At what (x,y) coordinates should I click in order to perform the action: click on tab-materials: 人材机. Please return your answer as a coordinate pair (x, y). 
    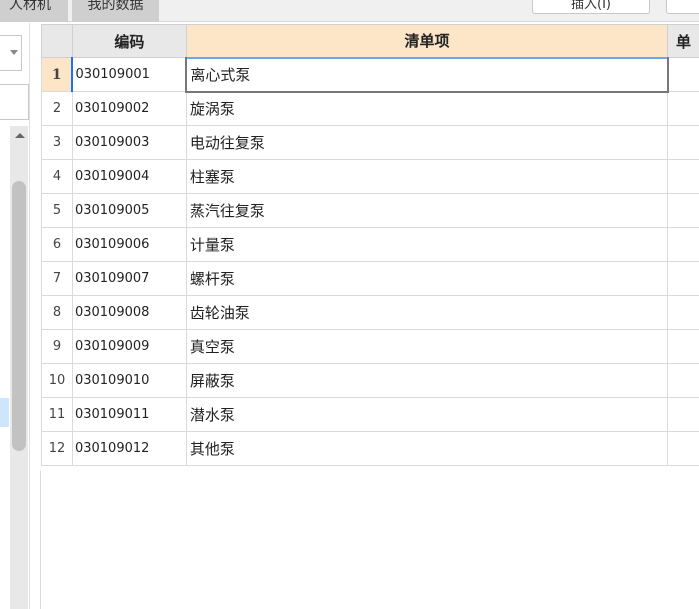
    Looking at the image, I should click on (34, 11).